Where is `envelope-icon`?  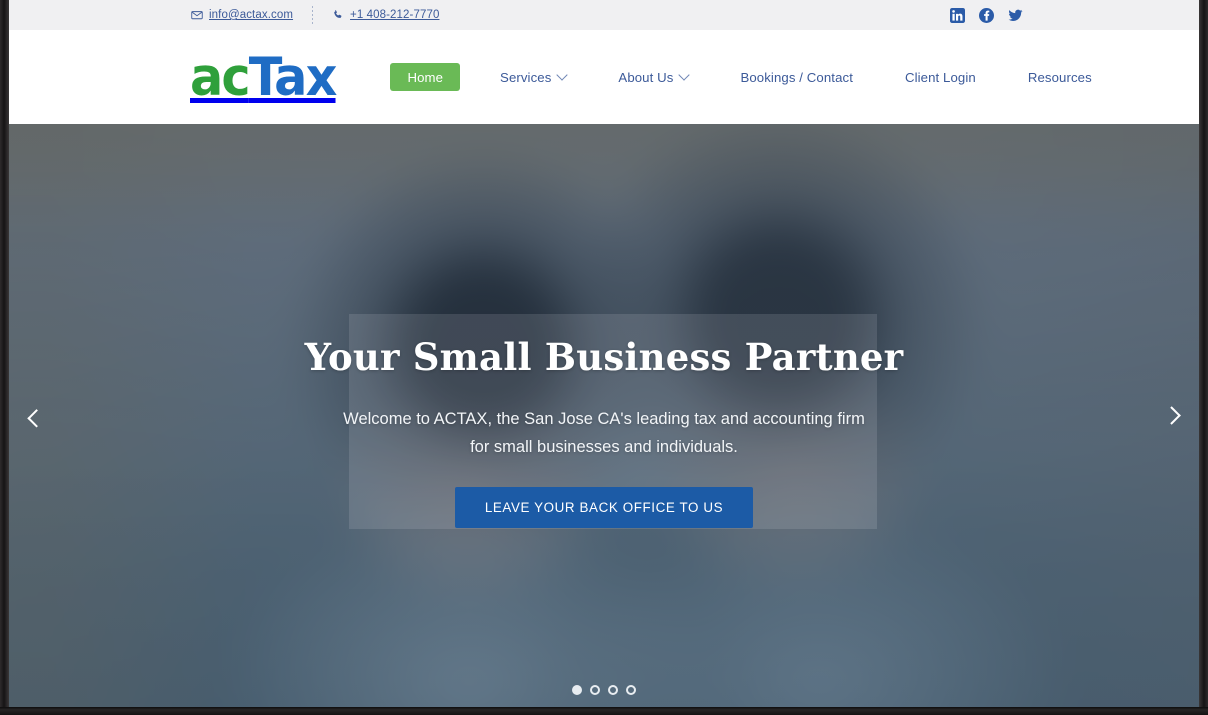
envelope-icon is located at coordinates (197, 15).